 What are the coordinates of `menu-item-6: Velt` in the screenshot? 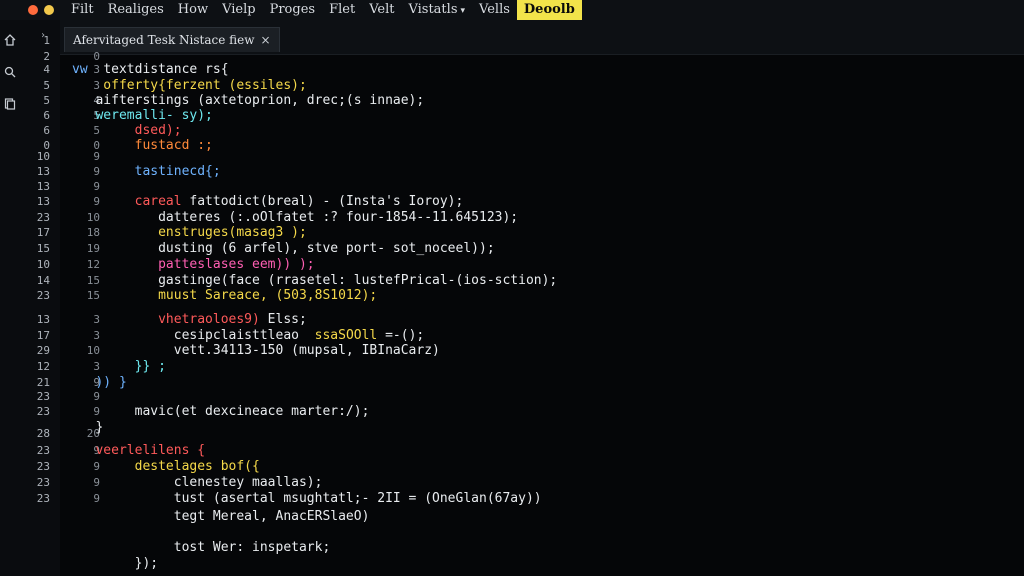 It's located at (381, 10).